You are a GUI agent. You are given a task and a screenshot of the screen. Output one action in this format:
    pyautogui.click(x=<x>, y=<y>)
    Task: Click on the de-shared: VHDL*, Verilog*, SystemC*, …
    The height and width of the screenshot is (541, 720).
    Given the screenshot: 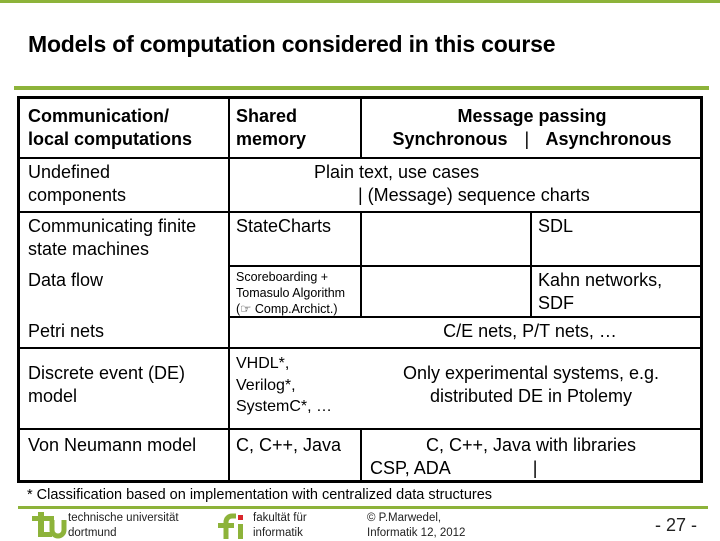 What is the action you would take?
    pyautogui.click(x=284, y=385)
    